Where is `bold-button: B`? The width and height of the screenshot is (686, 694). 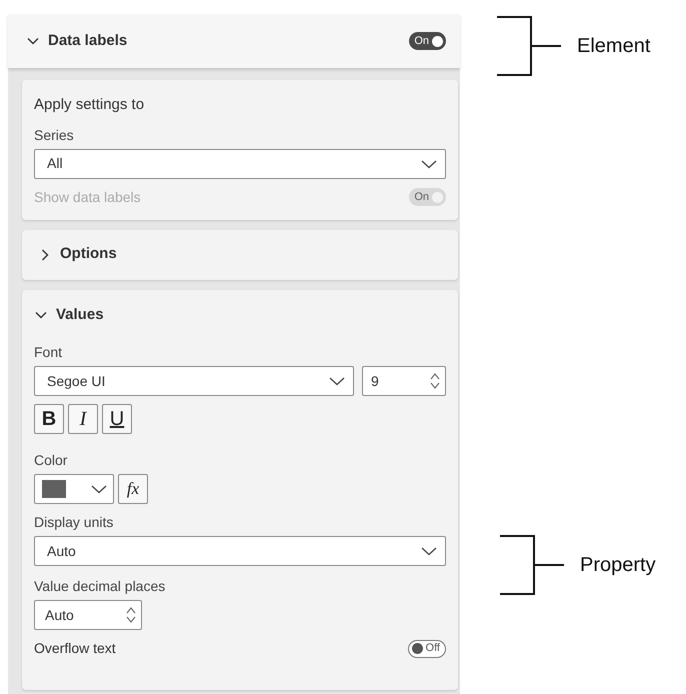 bold-button: B is located at coordinates (49, 419).